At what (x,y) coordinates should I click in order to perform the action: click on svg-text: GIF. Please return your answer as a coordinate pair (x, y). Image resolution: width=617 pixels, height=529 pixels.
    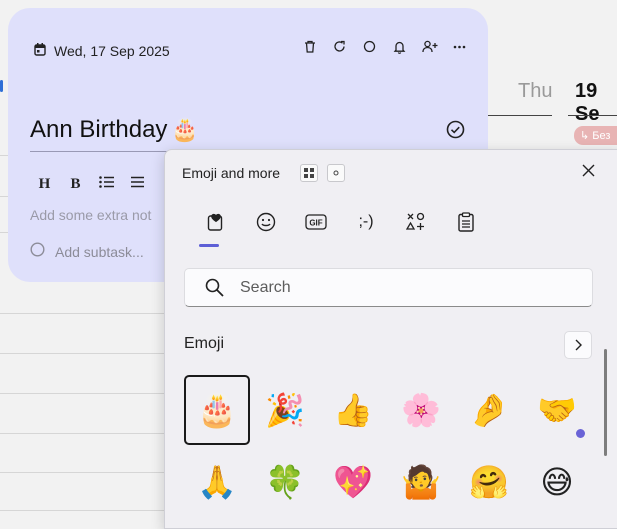
    Looking at the image, I should click on (315, 223).